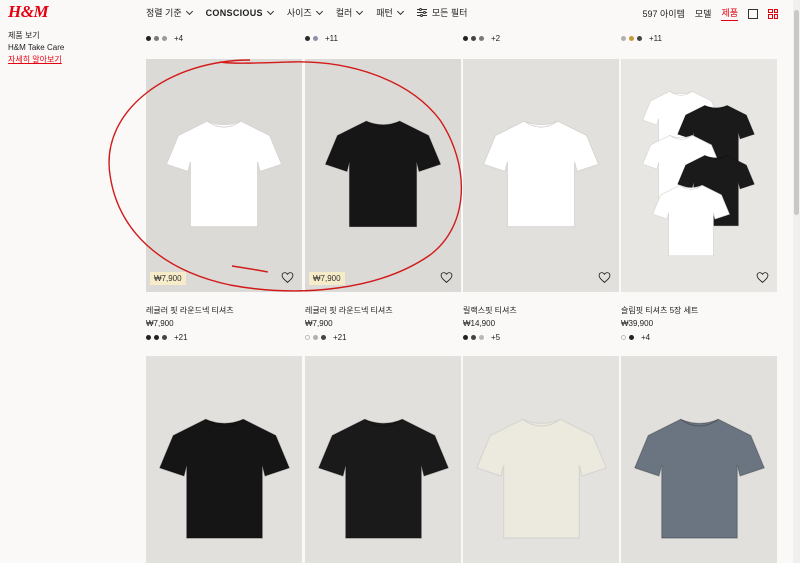  I want to click on all-filters-label: 모든 필터, so click(449, 13).